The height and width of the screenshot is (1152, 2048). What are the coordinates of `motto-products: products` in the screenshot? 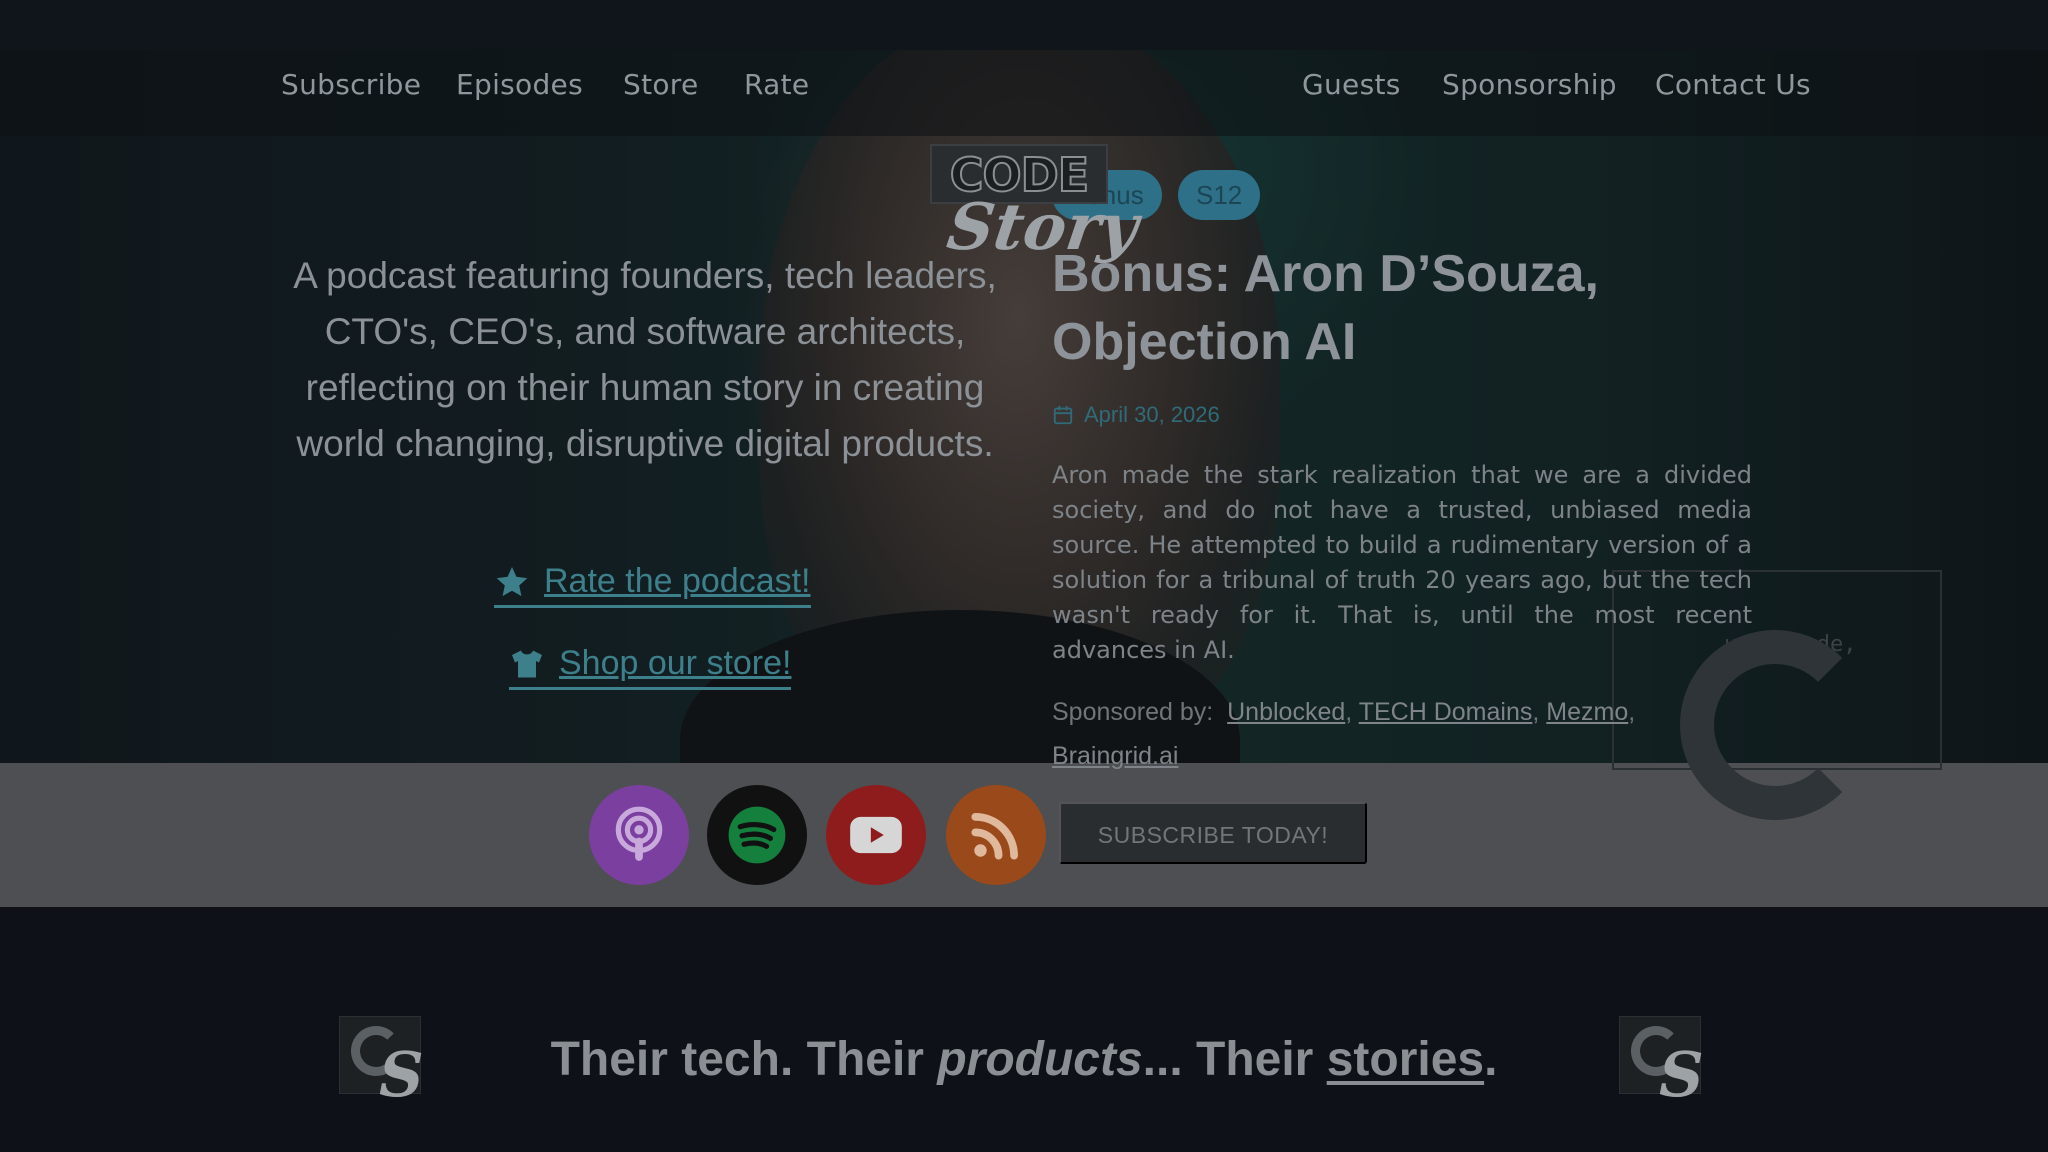 It's located at (1040, 1059).